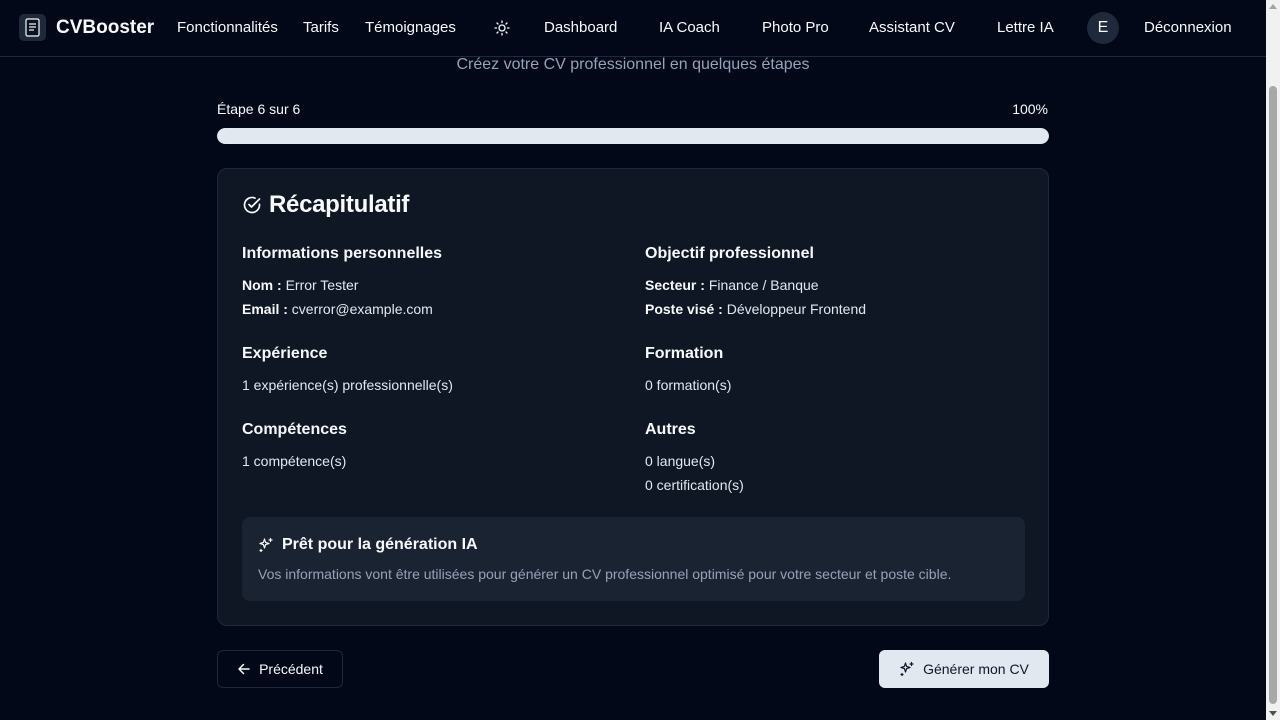  Describe the element at coordinates (262, 285) in the screenshot. I see `name-label: Nom :` at that location.